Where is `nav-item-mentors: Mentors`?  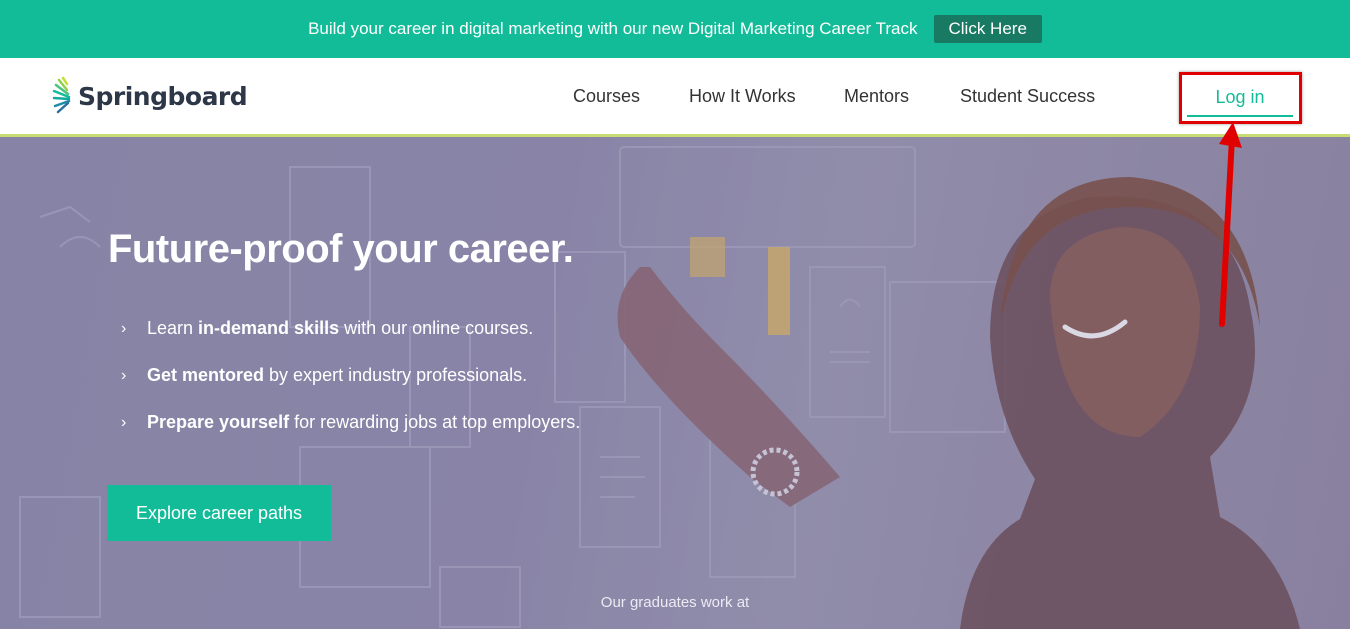 nav-item-mentors: Mentors is located at coordinates (876, 96).